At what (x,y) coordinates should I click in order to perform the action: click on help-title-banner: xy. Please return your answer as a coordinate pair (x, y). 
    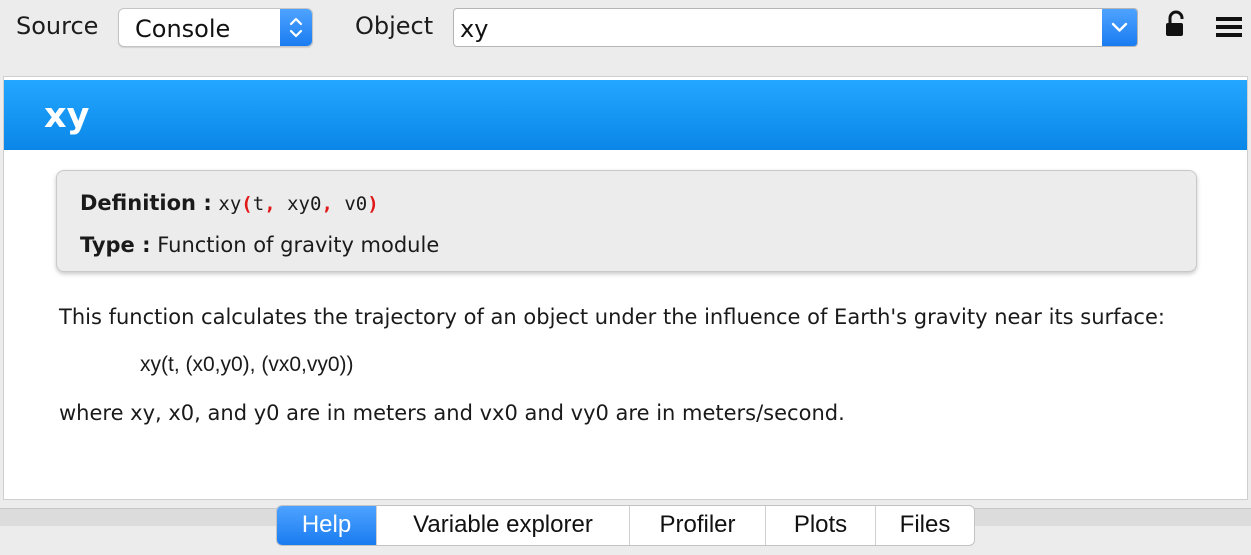
    Looking at the image, I should click on (625, 115).